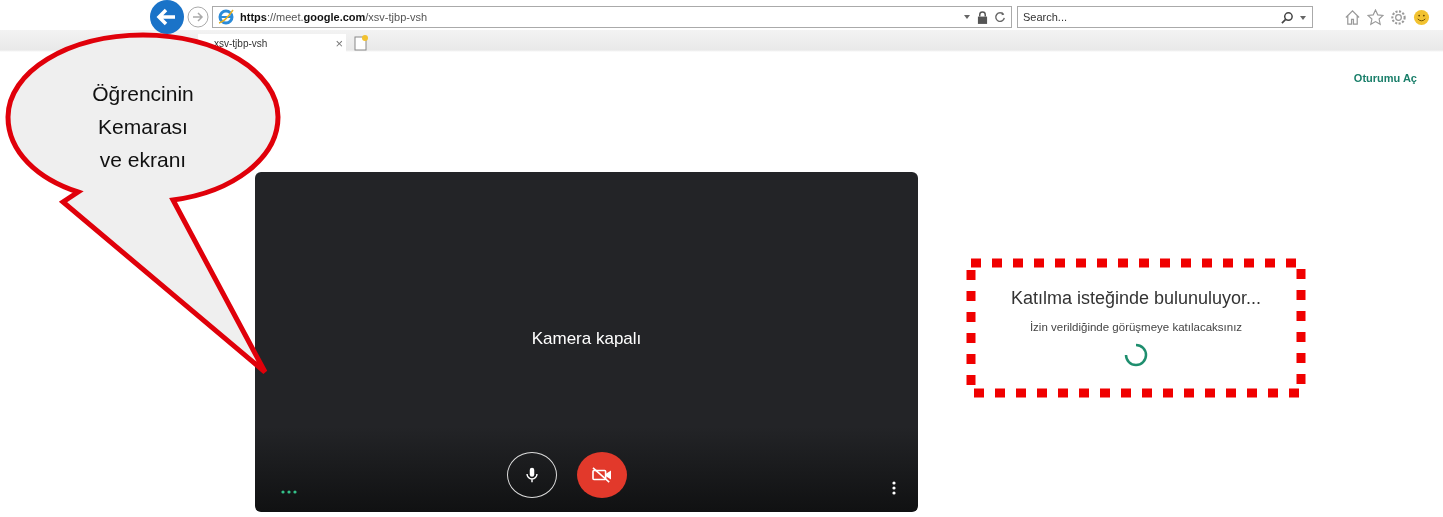 The image size is (1443, 517). Describe the element at coordinates (1136, 327) in the screenshot. I see `join-status-subtitle: İzin verildiğinde görüşmeye katılacaksınız` at that location.